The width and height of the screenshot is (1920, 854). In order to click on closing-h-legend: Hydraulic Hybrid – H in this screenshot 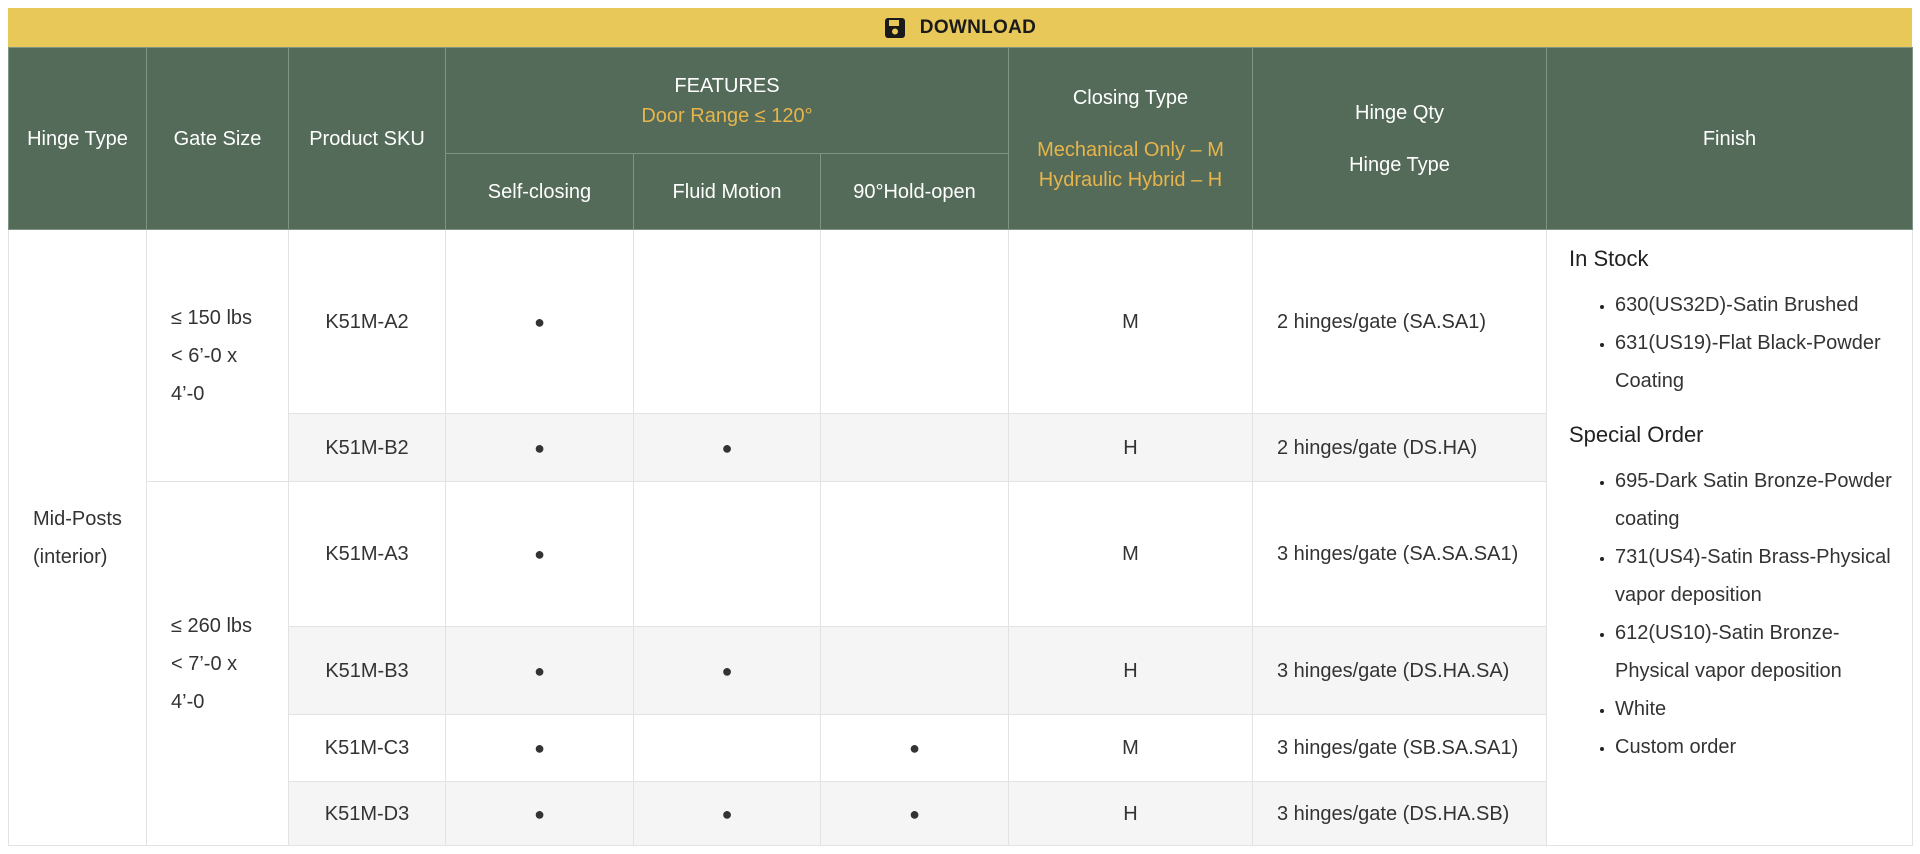, I will do `click(1130, 179)`.